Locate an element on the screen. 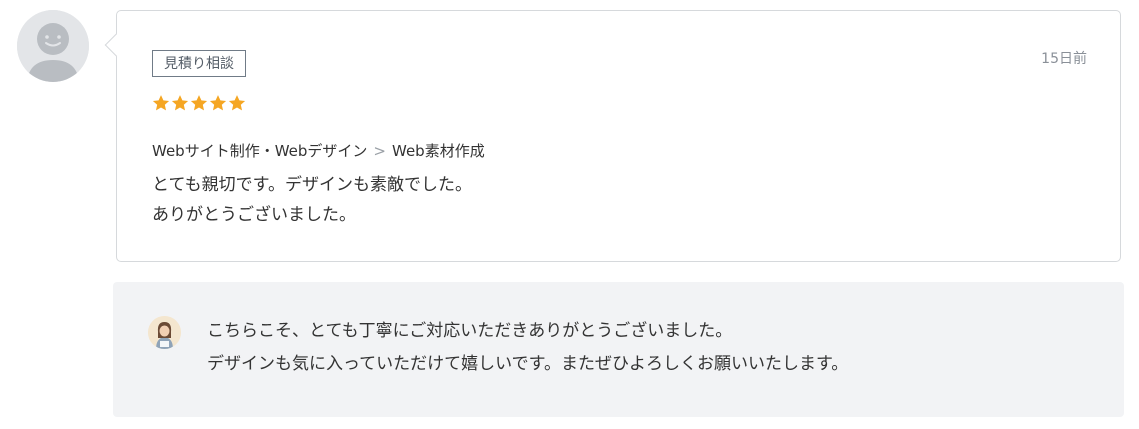  category-breadcrumb: Webサイト制作・Webデザイン > Web素材作成 is located at coordinates (318, 150).